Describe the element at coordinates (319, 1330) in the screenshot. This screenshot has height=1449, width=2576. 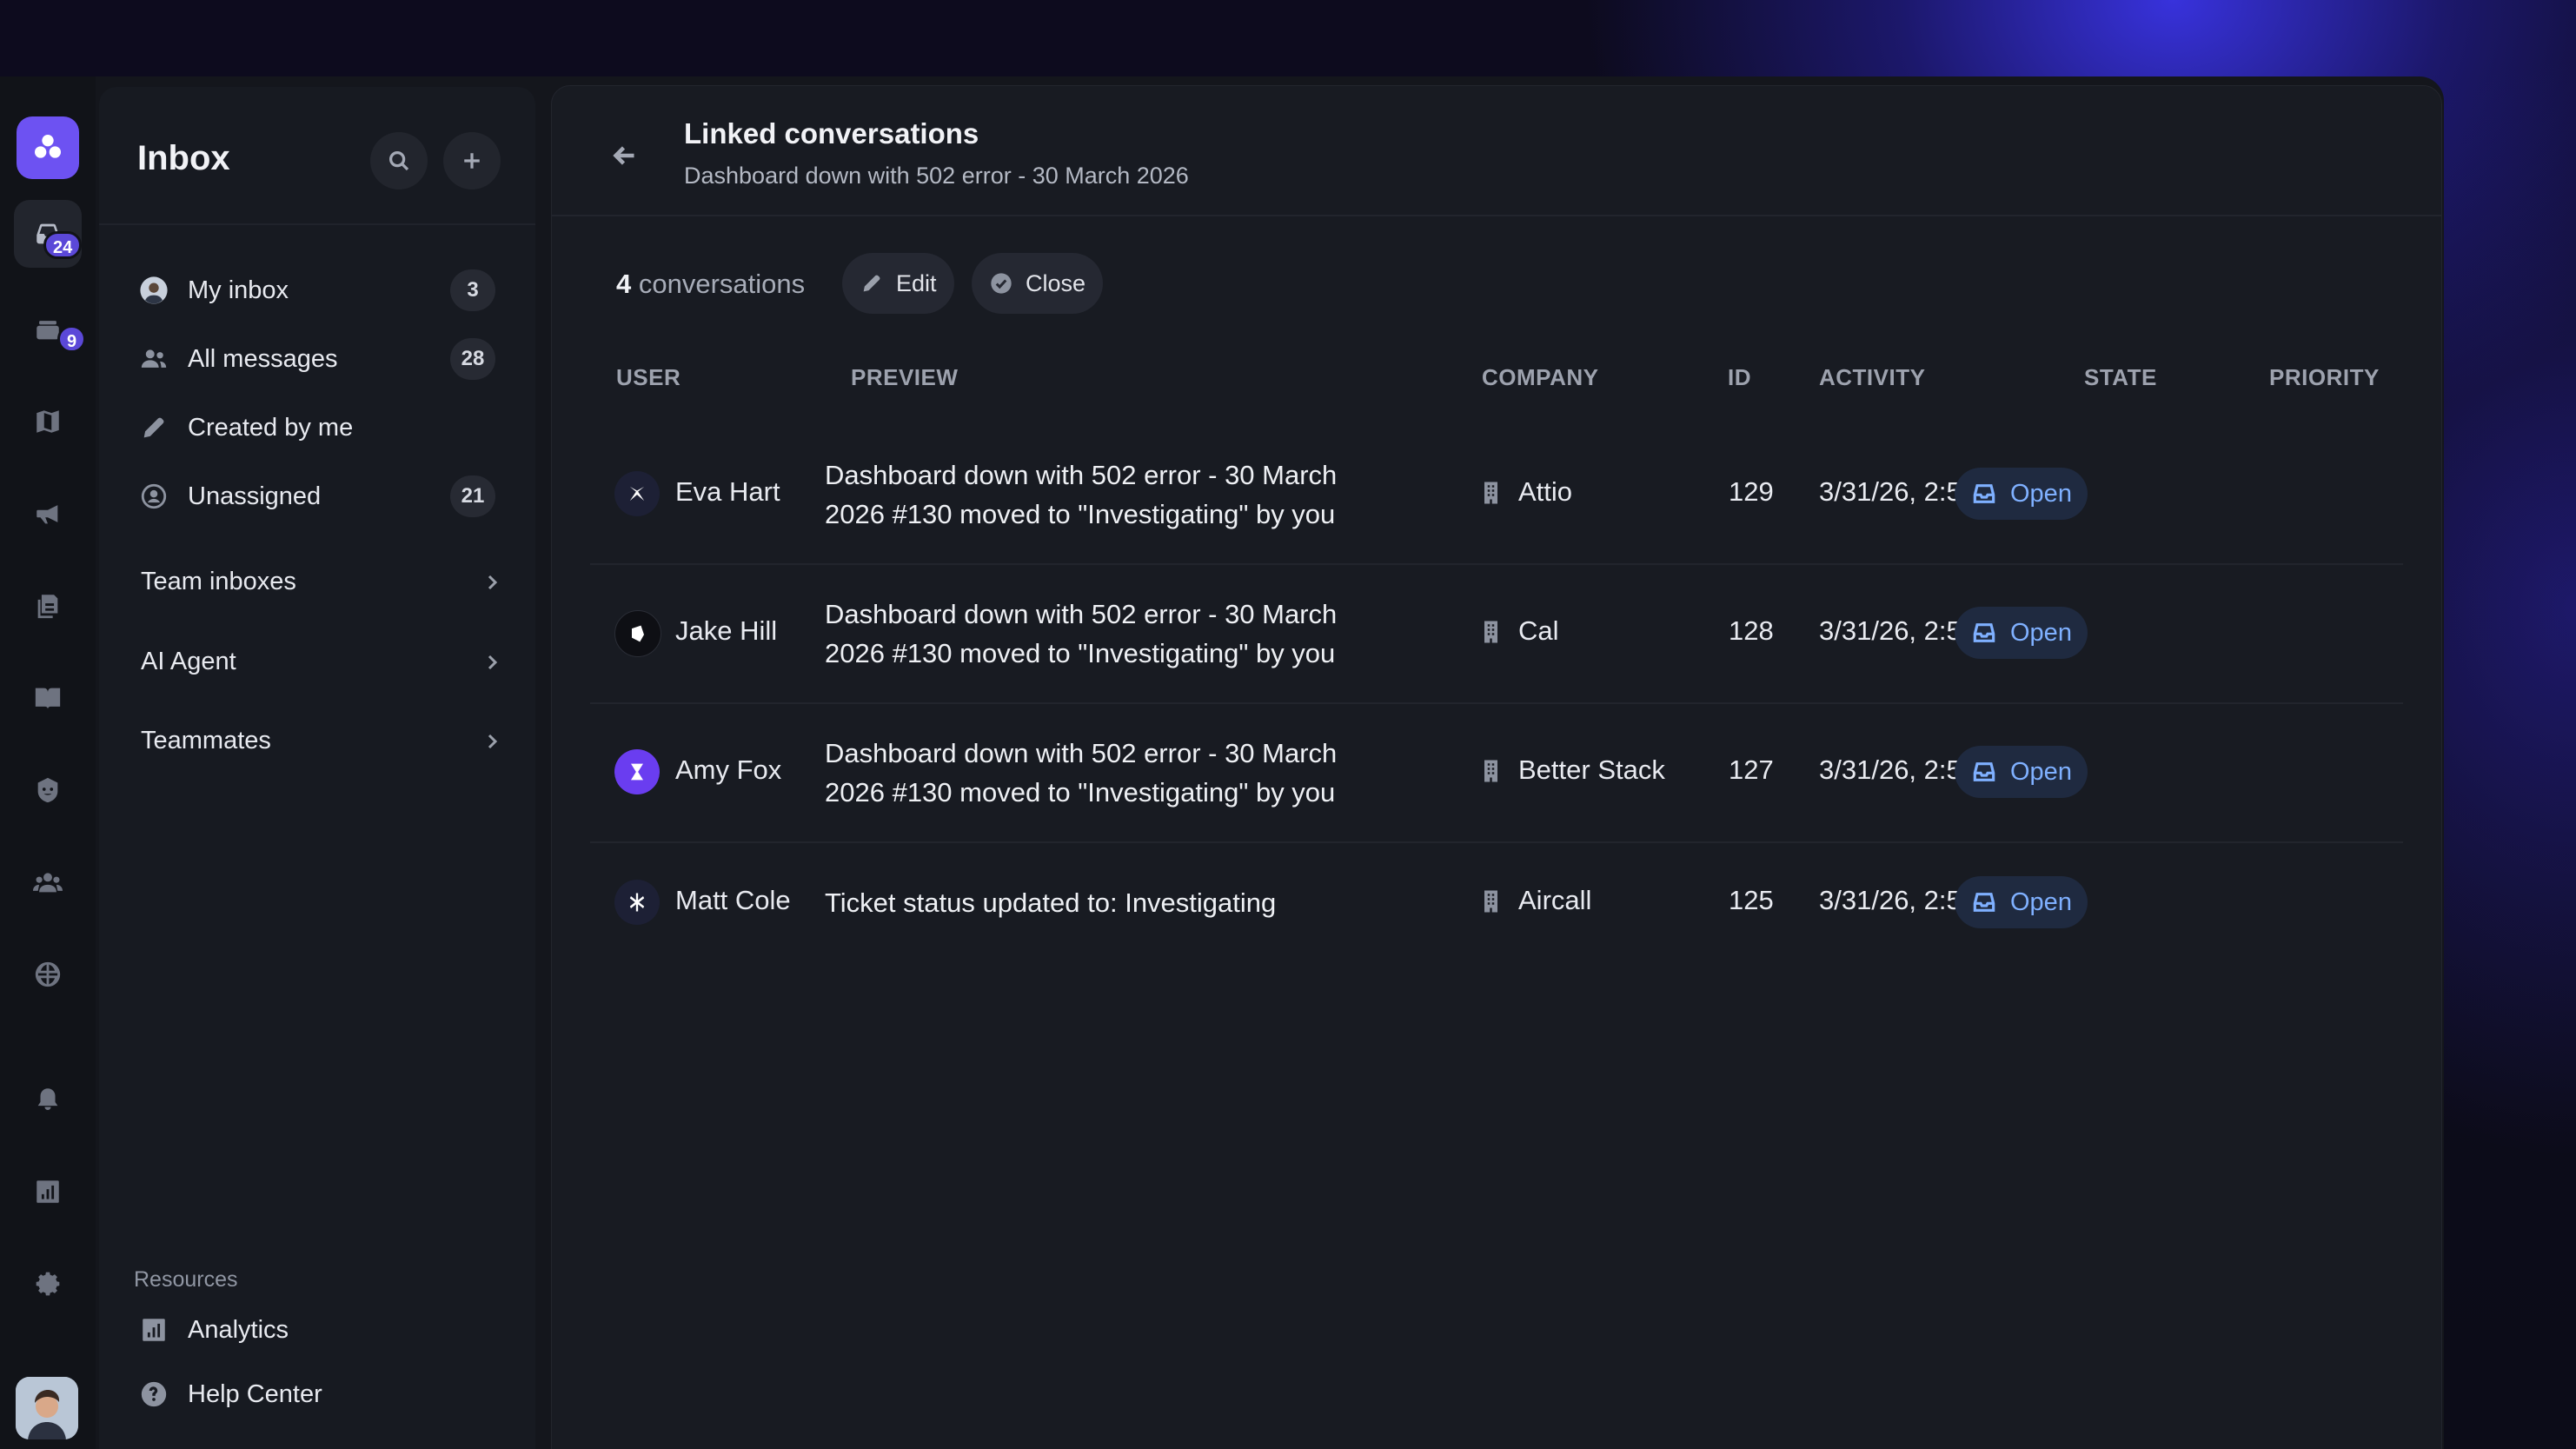
I see `sidebar-item-analytics: Analytics` at that location.